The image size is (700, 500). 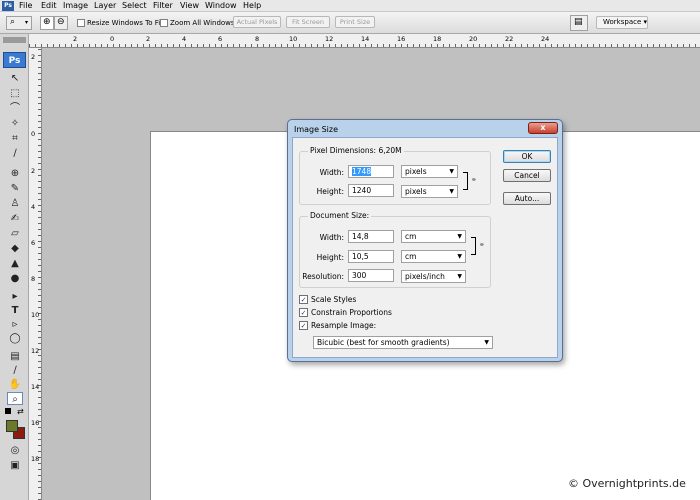 What do you see at coordinates (15, 370) in the screenshot?
I see `eyedropper-tool-icon: ∕` at bounding box center [15, 370].